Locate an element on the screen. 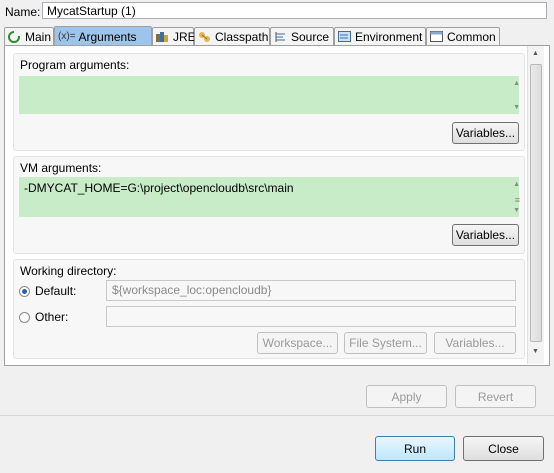 This screenshot has width=554, height=473. revert-button: Revert is located at coordinates (495, 396).